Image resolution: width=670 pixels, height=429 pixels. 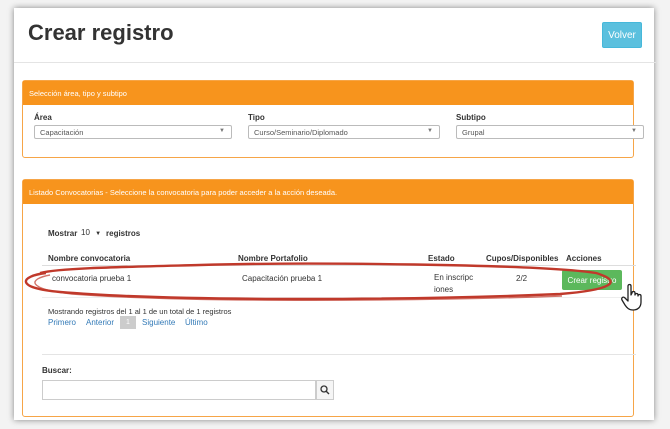 I want to click on search-icon, so click(x=325, y=390).